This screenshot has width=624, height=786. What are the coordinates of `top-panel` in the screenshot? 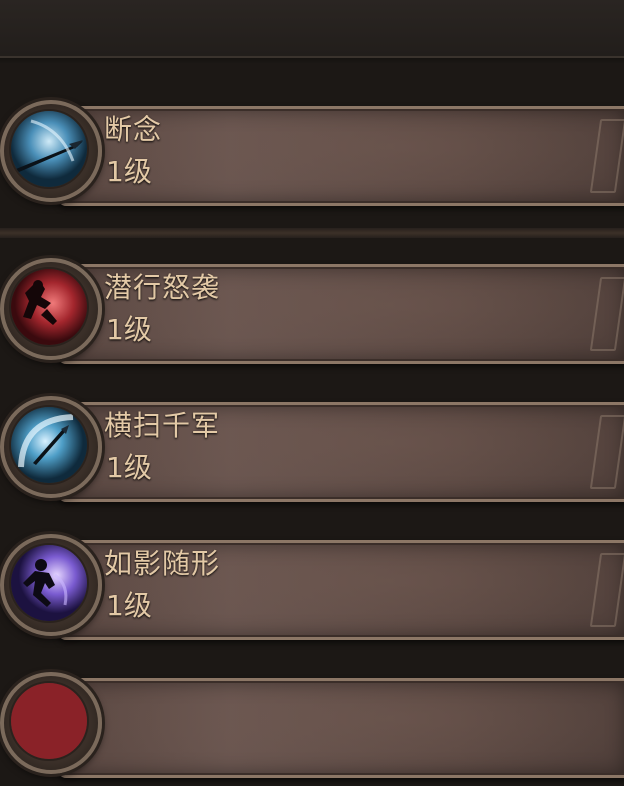 It's located at (312, 32).